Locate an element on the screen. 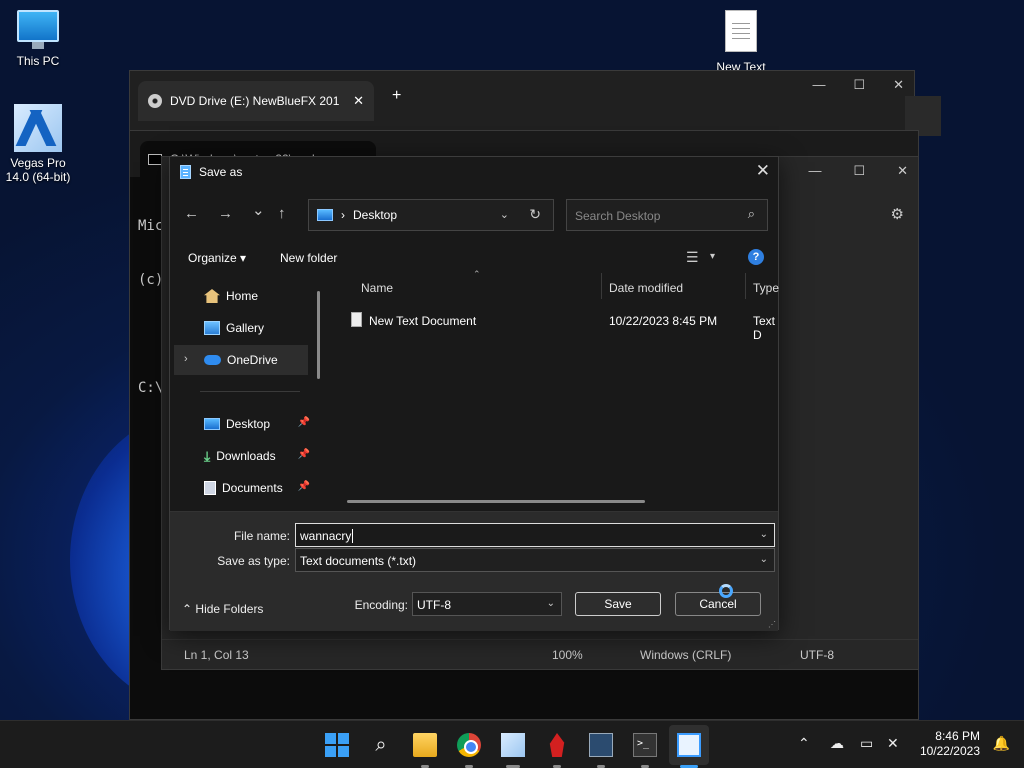 The height and width of the screenshot is (768, 1024). network-icon: ▭ is located at coordinates (866, 743).